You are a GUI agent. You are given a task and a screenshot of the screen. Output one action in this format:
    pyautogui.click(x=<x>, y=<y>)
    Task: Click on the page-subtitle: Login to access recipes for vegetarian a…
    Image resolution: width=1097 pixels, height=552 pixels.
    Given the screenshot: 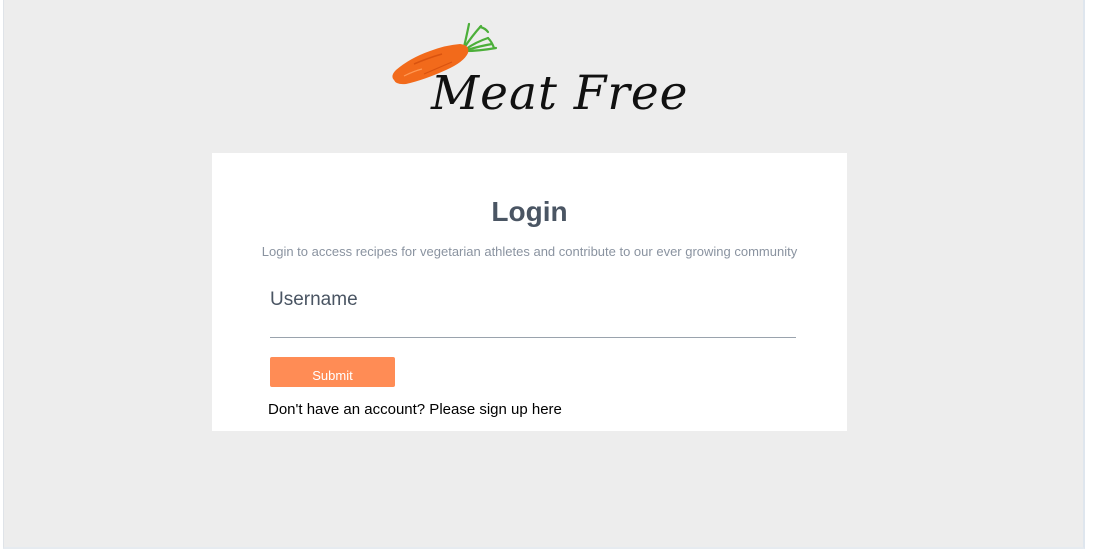 What is the action you would take?
    pyautogui.click(x=529, y=251)
    